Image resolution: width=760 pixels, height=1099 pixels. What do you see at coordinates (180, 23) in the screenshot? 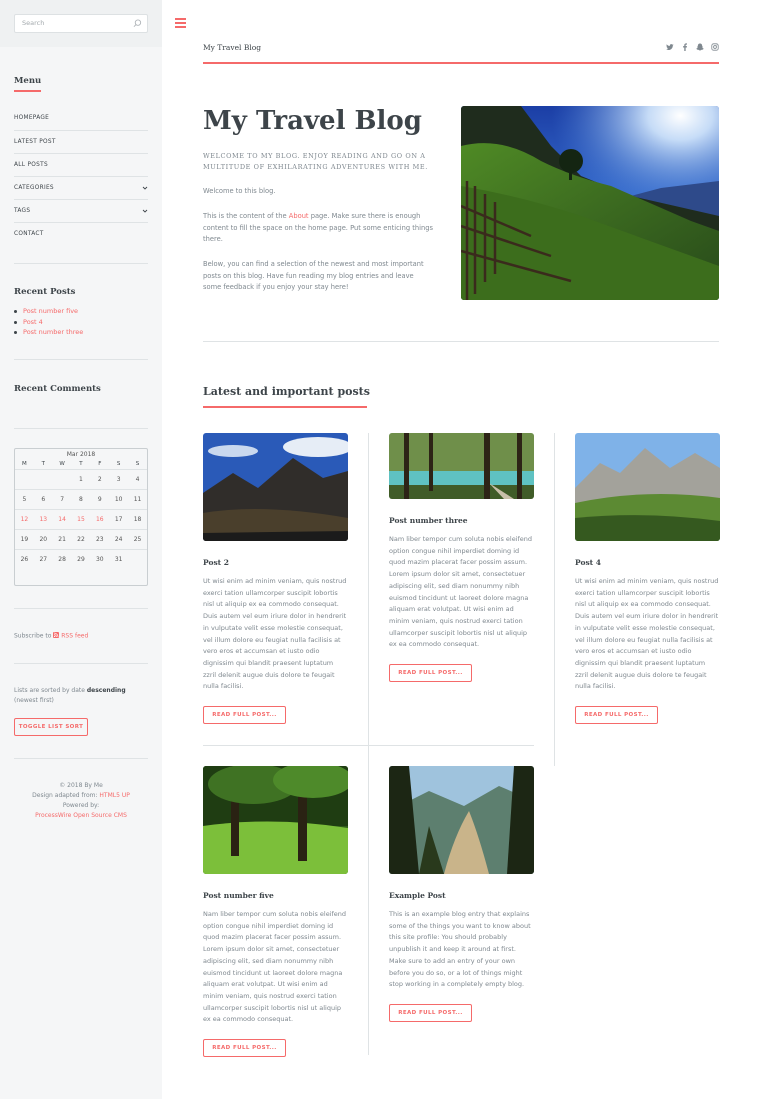
I see `menu-icon` at bounding box center [180, 23].